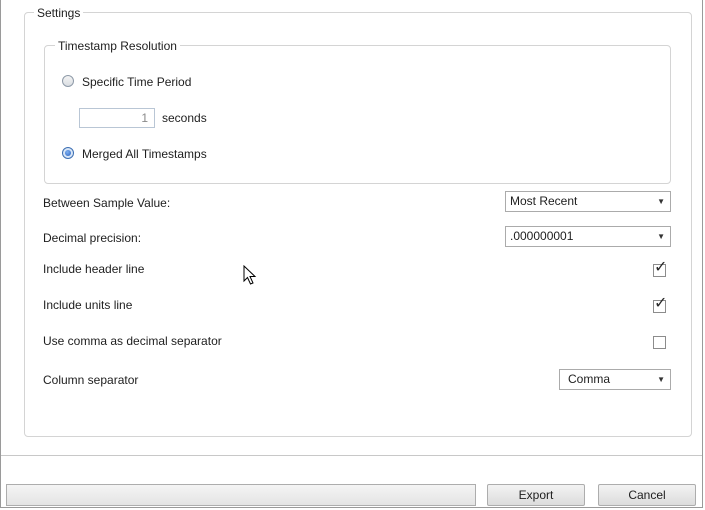  What do you see at coordinates (132, 341) in the screenshot?
I see `use-comma-decimal-label: Use comma as decimal separator` at bounding box center [132, 341].